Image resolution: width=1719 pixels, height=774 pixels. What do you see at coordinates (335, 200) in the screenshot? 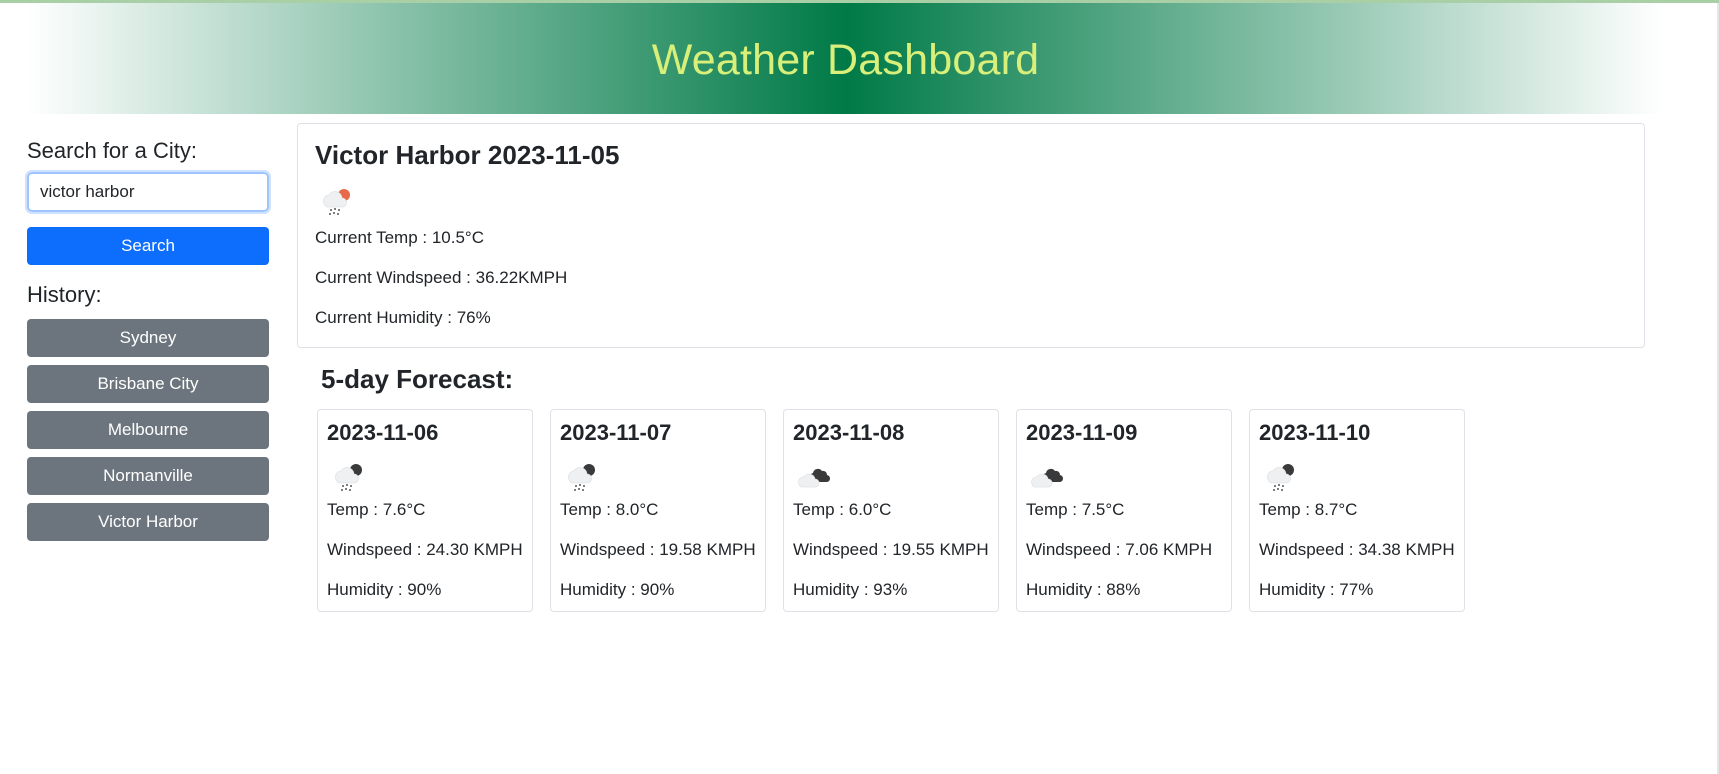
I see `rain-sun-icon` at bounding box center [335, 200].